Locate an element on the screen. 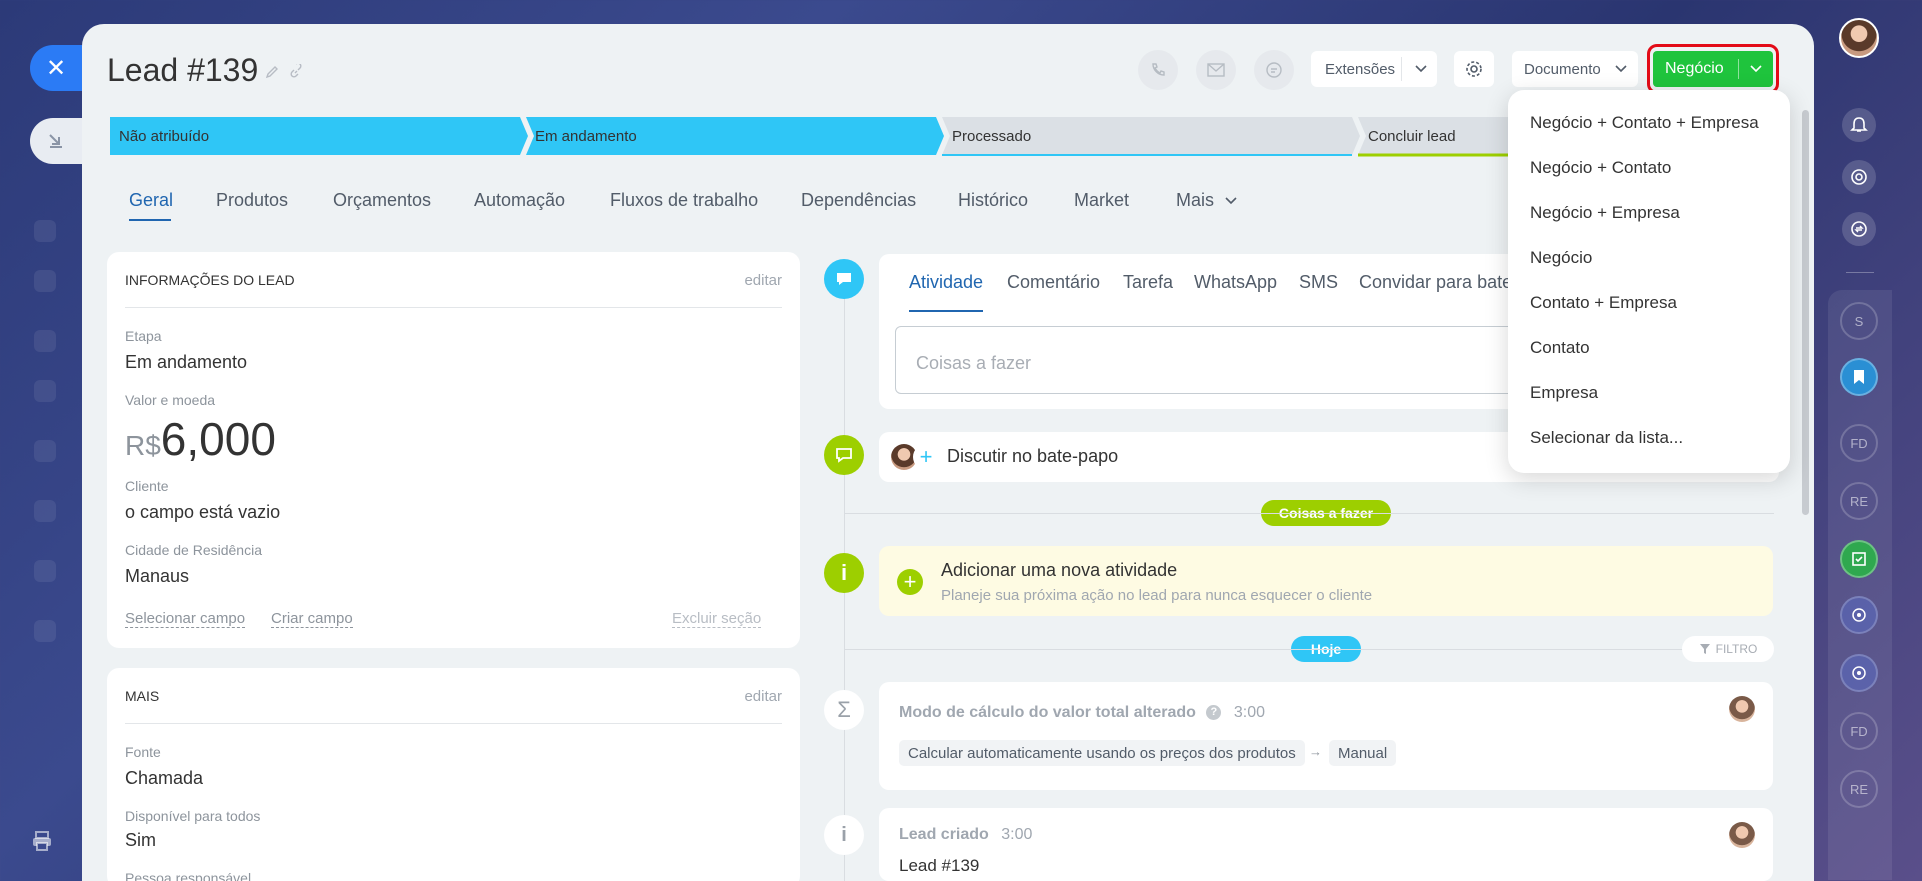 The width and height of the screenshot is (1922, 881). event-title-text: Lead criado is located at coordinates (944, 834).